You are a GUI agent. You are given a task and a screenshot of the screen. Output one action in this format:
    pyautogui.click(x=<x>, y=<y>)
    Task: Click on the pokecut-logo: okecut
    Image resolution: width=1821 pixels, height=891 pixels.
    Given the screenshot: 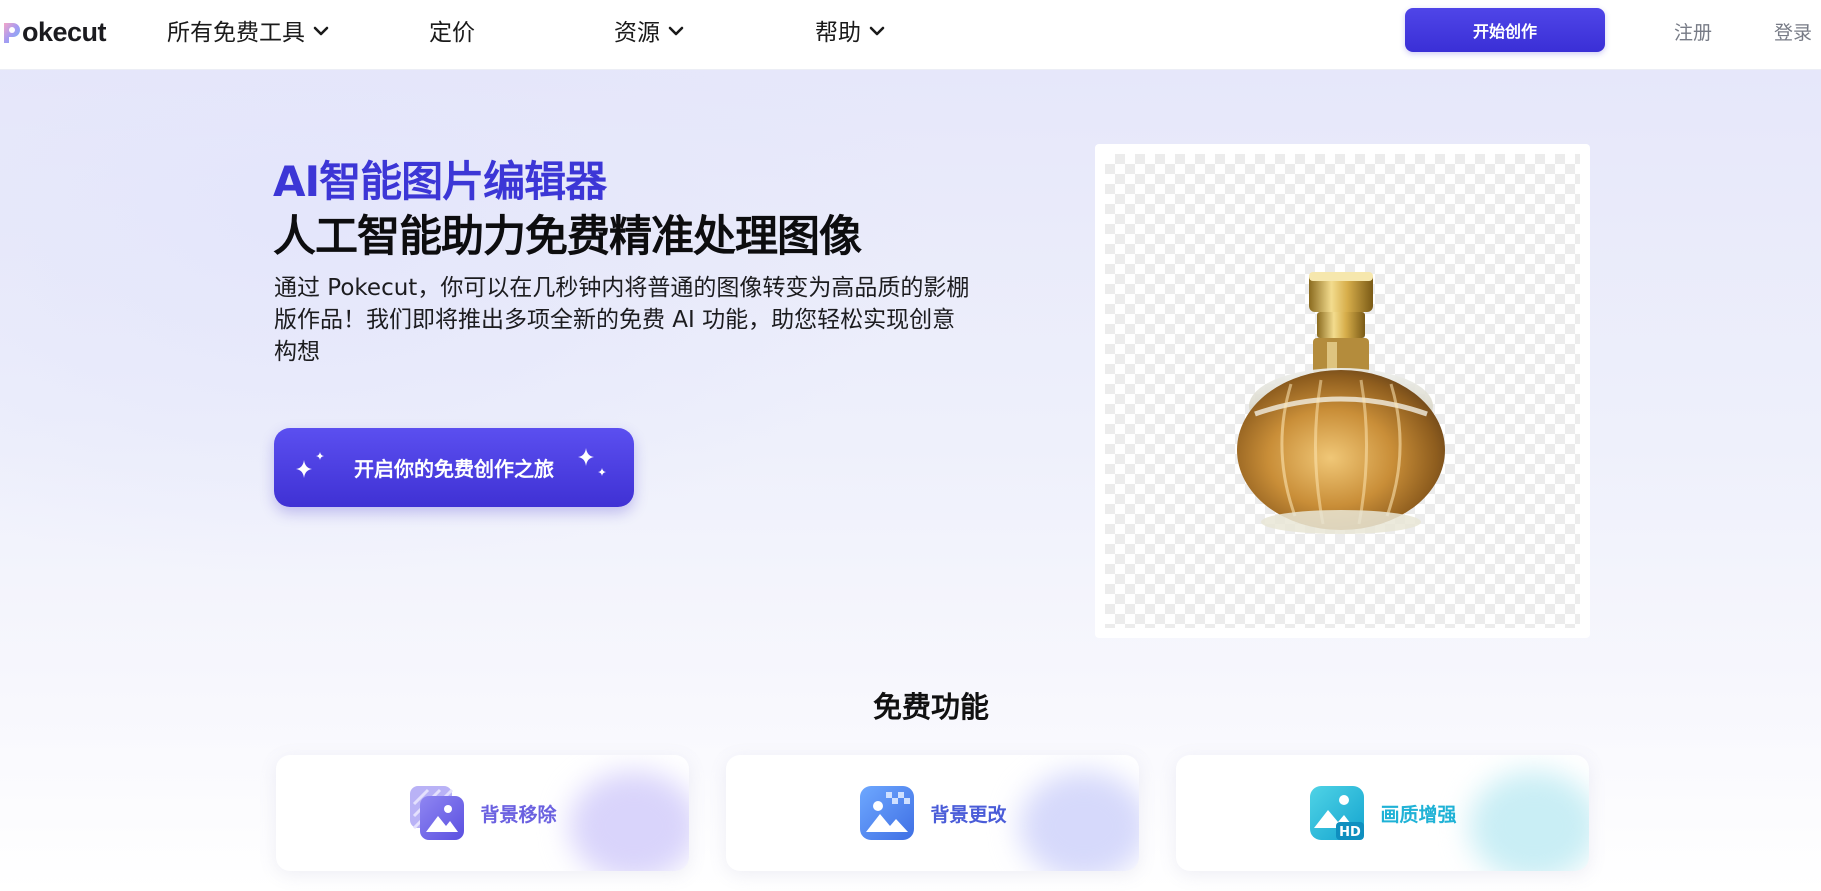 What is the action you would take?
    pyautogui.click(x=54, y=32)
    